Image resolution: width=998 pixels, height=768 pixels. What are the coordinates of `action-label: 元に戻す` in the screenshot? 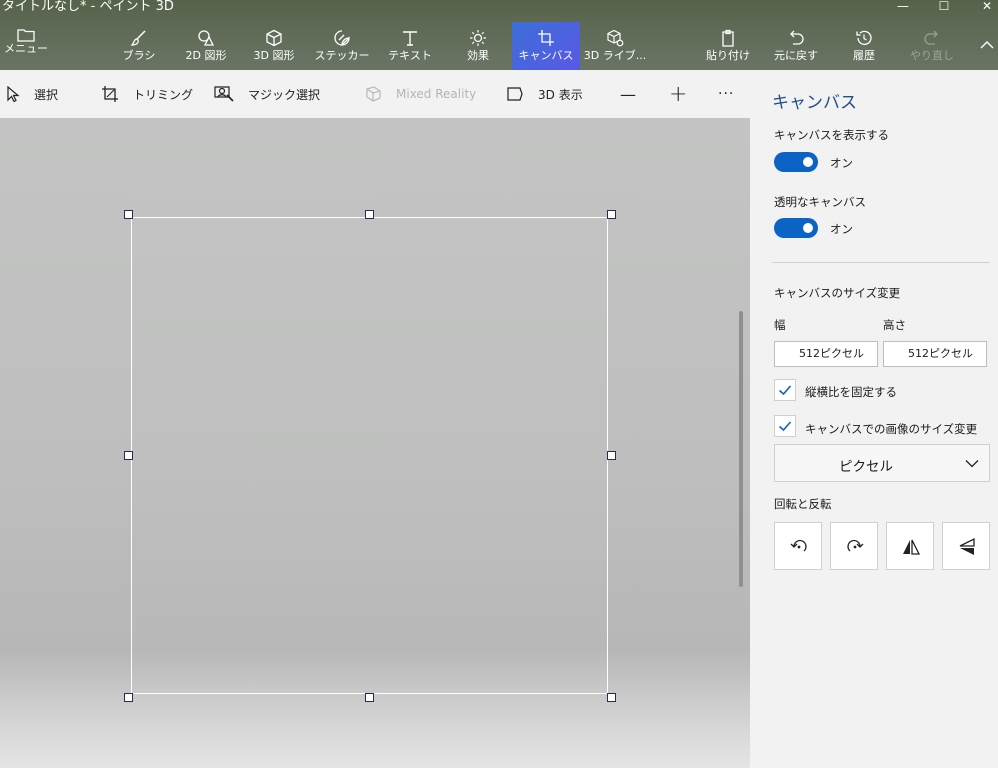 It's located at (796, 55).